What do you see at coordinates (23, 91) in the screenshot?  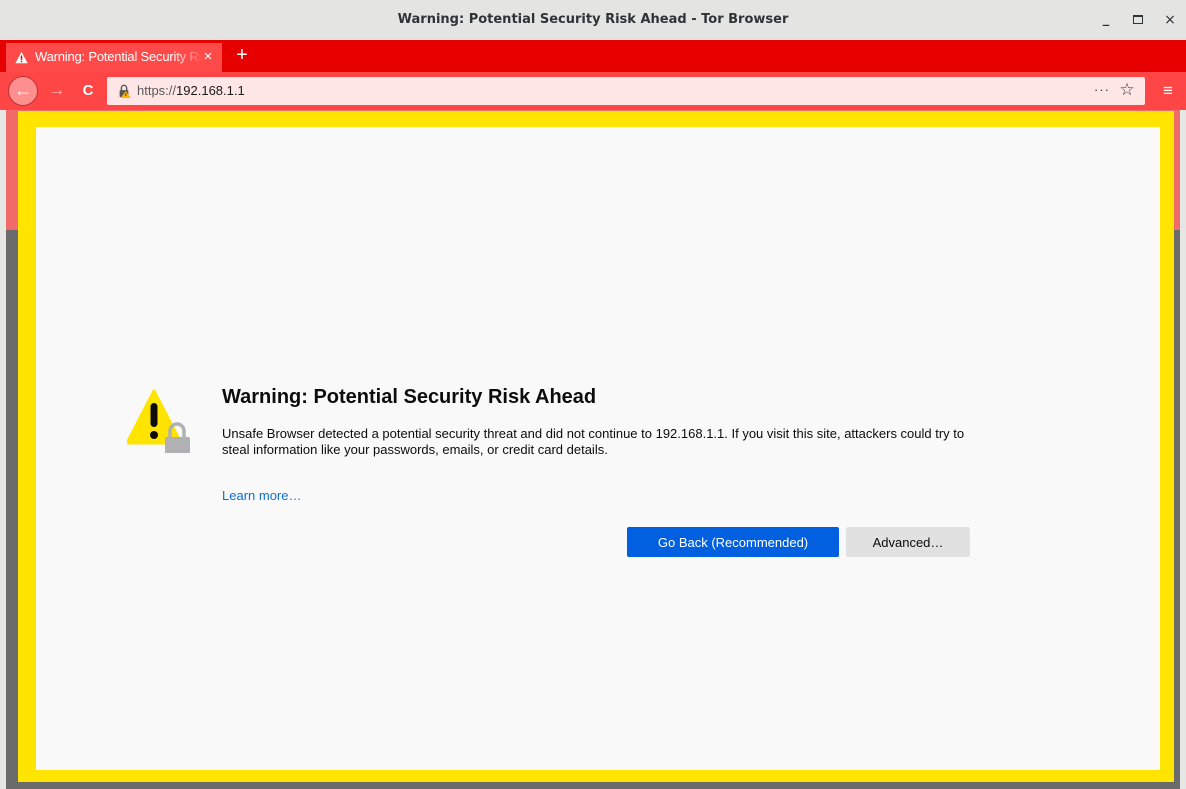 I see `back-button: ←` at bounding box center [23, 91].